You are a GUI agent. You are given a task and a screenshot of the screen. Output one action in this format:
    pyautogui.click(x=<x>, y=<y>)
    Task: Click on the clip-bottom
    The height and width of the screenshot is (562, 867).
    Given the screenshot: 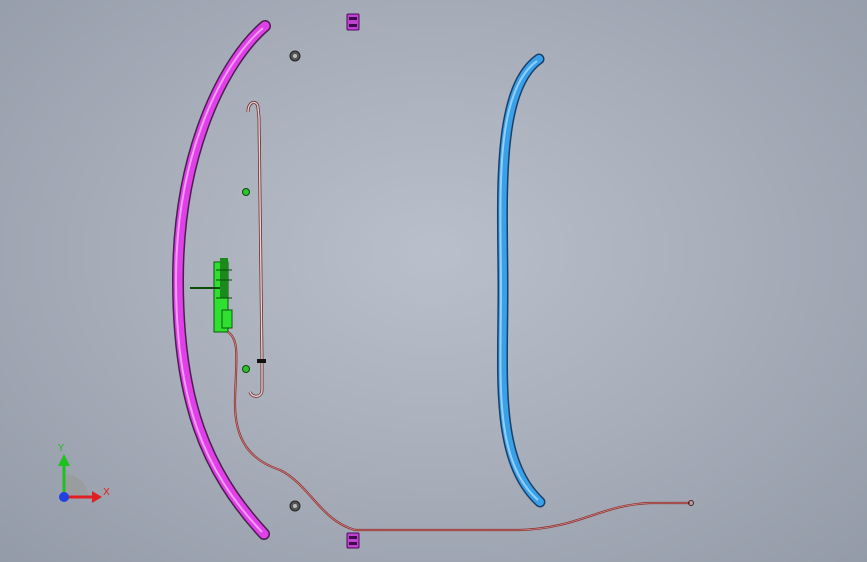 What is the action you would take?
    pyautogui.click(x=353, y=540)
    